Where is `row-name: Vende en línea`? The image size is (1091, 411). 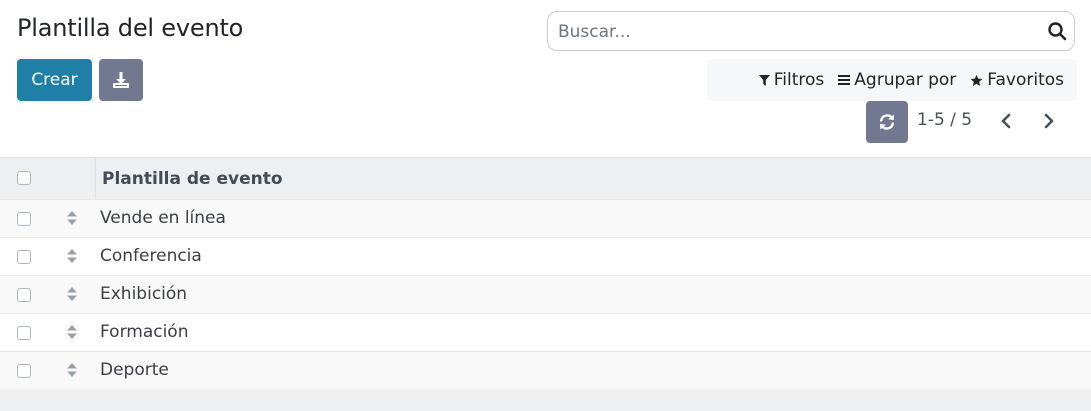 row-name: Vende en línea is located at coordinates (163, 218).